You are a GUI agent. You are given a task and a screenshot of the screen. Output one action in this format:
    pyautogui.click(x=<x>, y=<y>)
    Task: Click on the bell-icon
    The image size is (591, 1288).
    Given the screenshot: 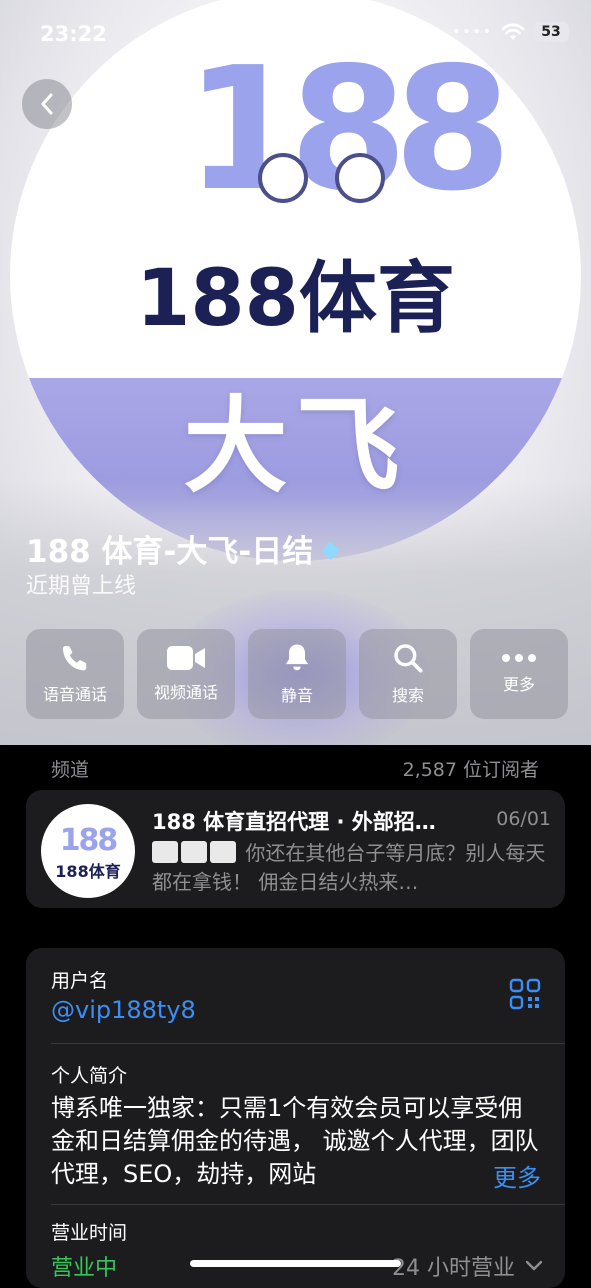 What is the action you would take?
    pyautogui.click(x=297, y=657)
    